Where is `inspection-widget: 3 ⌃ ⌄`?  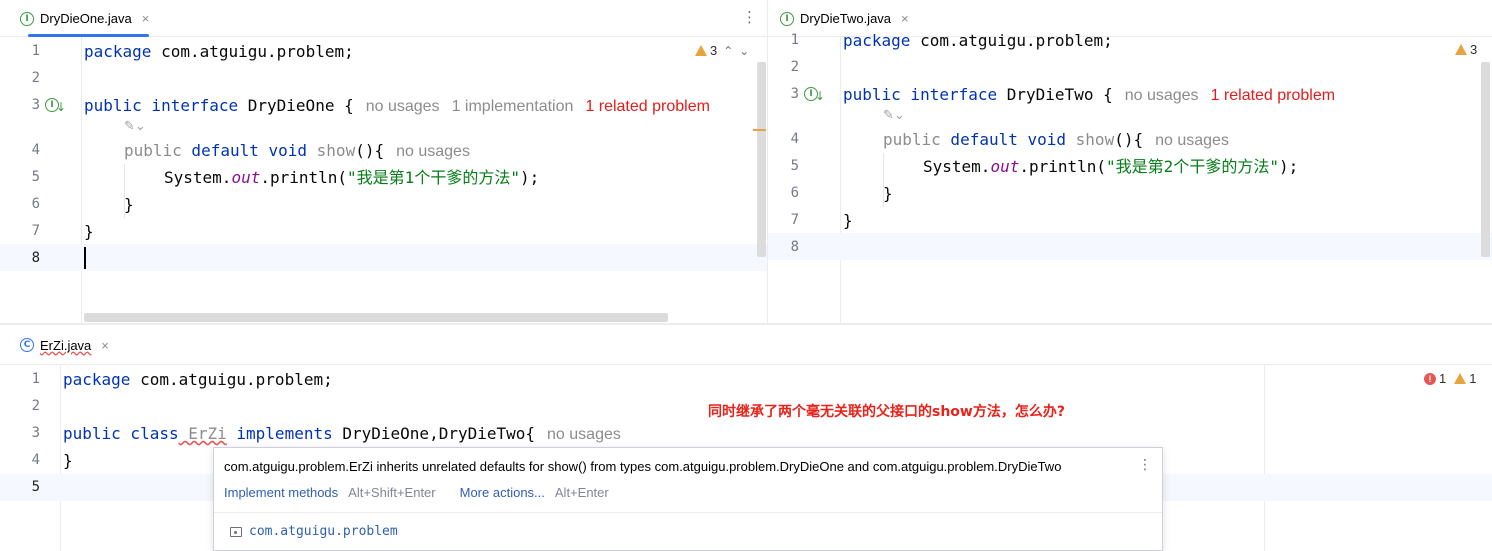
inspection-widget: 3 ⌃ ⌄ is located at coordinates (722, 50).